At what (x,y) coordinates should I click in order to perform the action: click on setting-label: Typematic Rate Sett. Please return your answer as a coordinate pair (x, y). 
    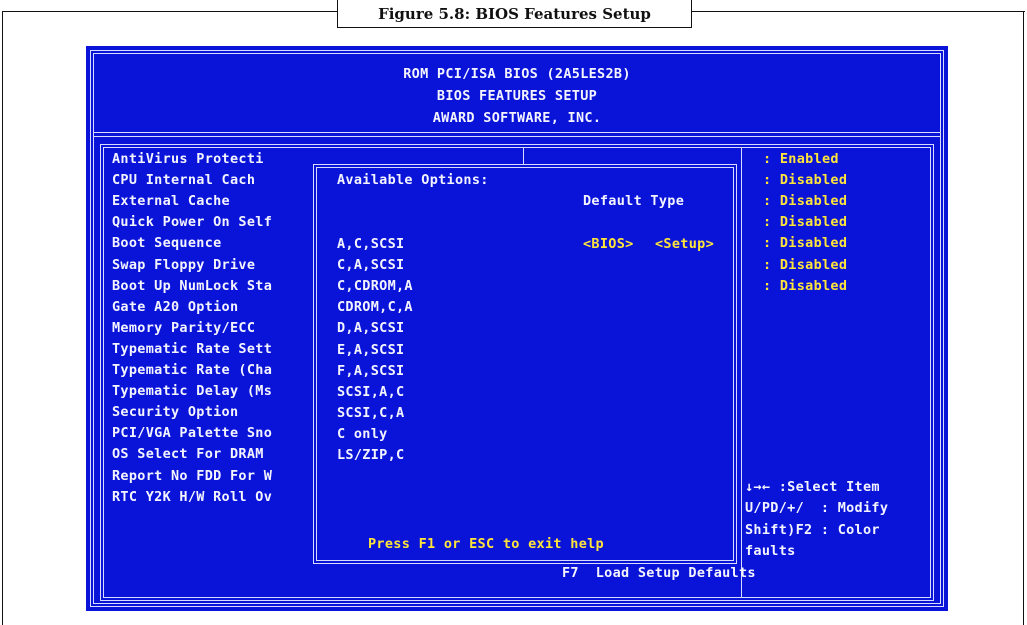
    Looking at the image, I should click on (192, 349).